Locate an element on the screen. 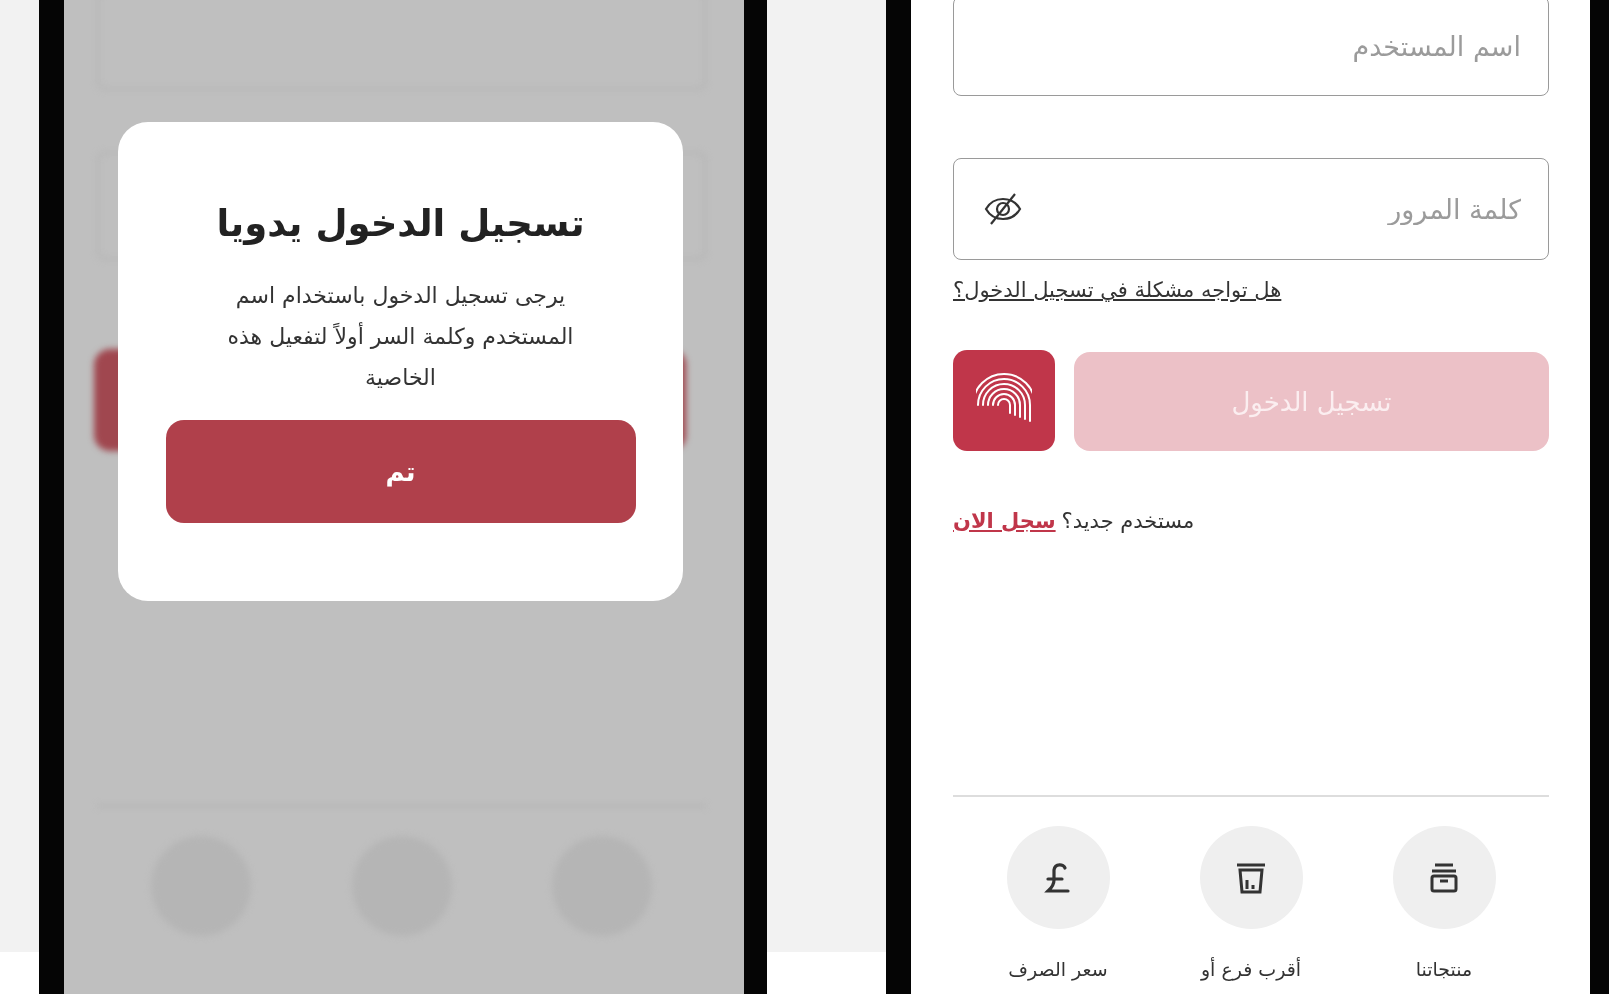 This screenshot has height=994, width=1609. register-prompt: مستخدم جديد؟ is located at coordinates (1128, 521).